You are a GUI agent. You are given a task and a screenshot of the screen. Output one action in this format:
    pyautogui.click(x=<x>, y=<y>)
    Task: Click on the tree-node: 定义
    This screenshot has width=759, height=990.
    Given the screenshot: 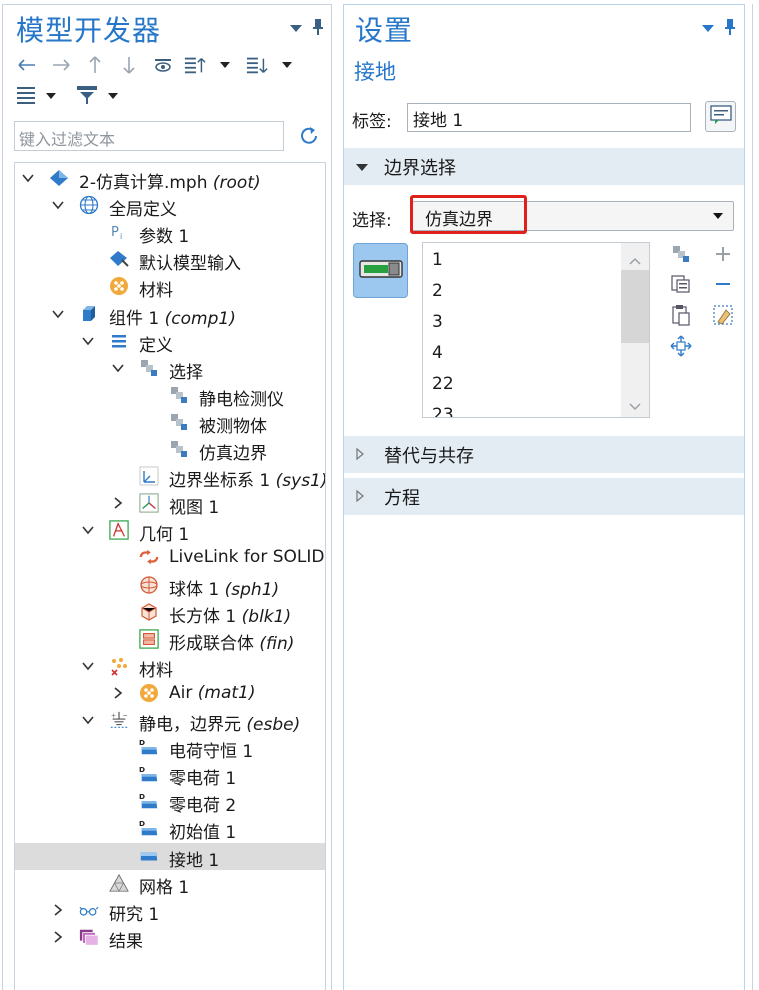 What is the action you would take?
    pyautogui.click(x=170, y=342)
    